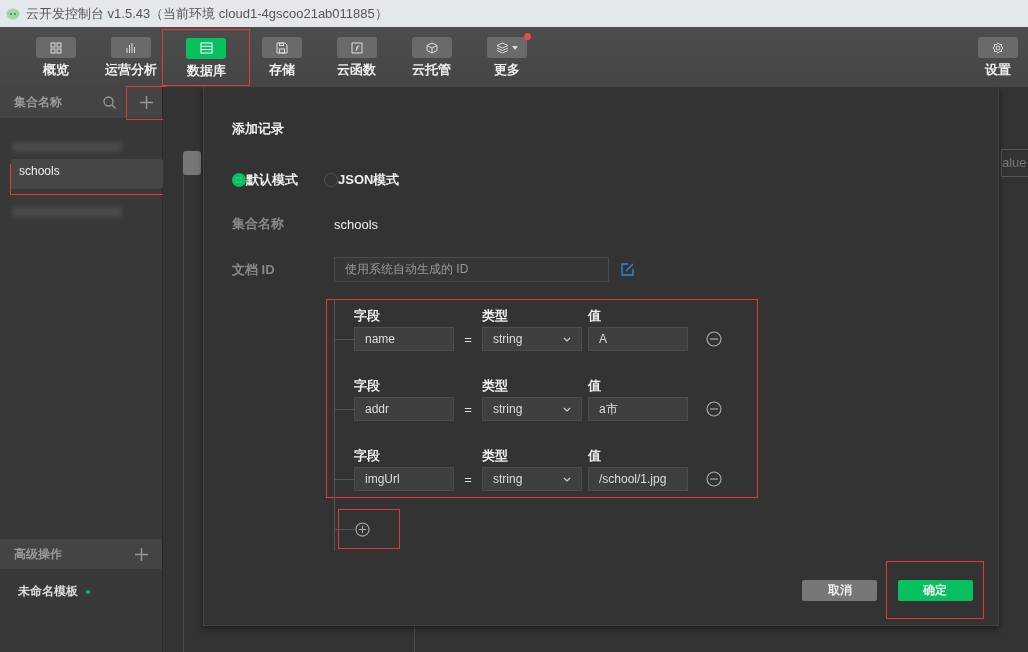 The width and height of the screenshot is (1028, 652). What do you see at coordinates (48, 591) in the screenshot?
I see `template-item: 未命名模板` at bounding box center [48, 591].